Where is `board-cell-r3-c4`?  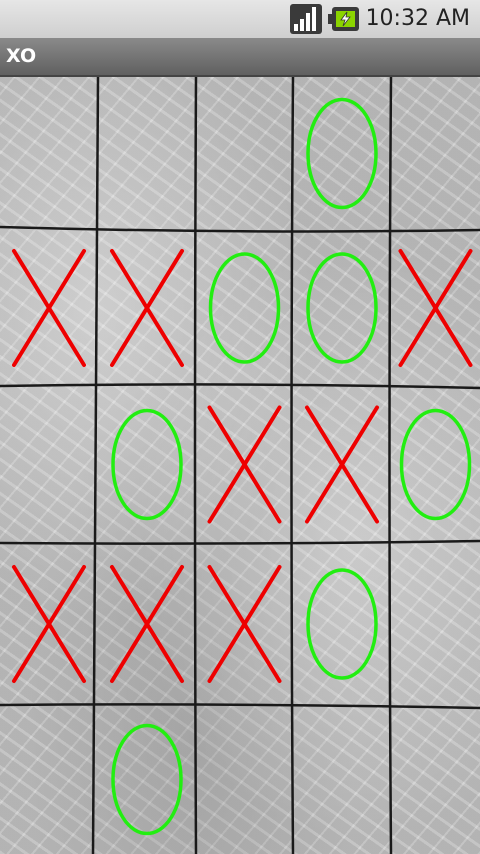
board-cell-r3-c4 is located at coordinates (342, 464).